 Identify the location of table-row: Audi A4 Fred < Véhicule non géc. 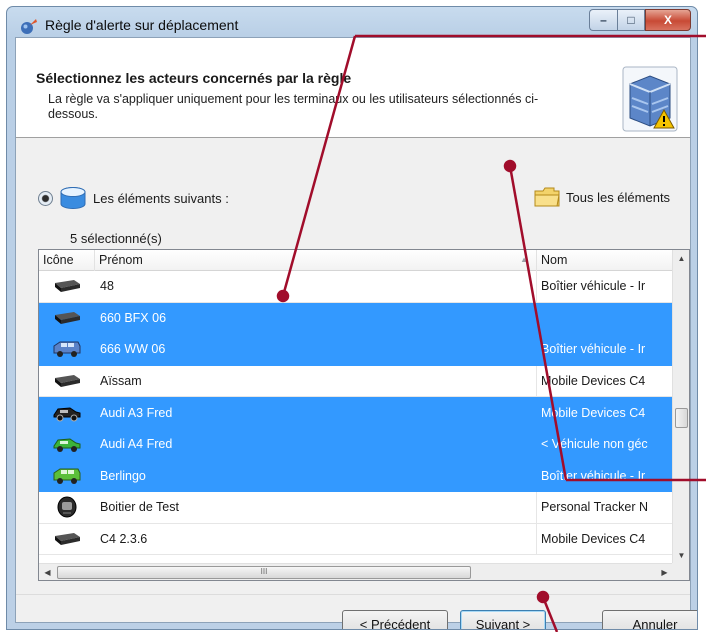
(356, 444).